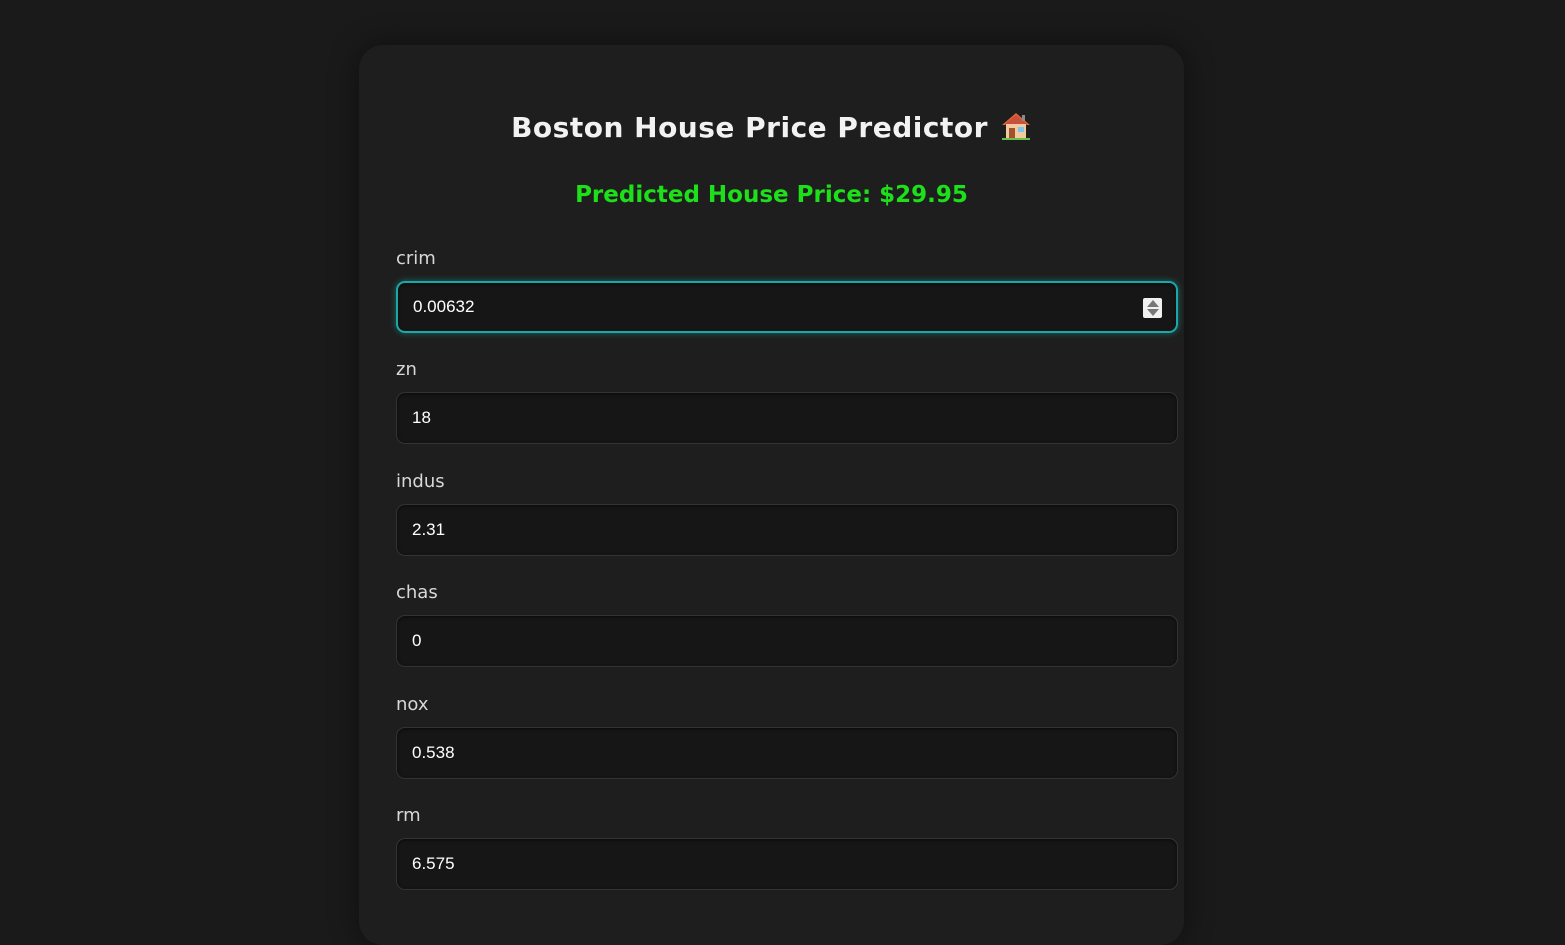  I want to click on nox-input-box, so click(787, 753).